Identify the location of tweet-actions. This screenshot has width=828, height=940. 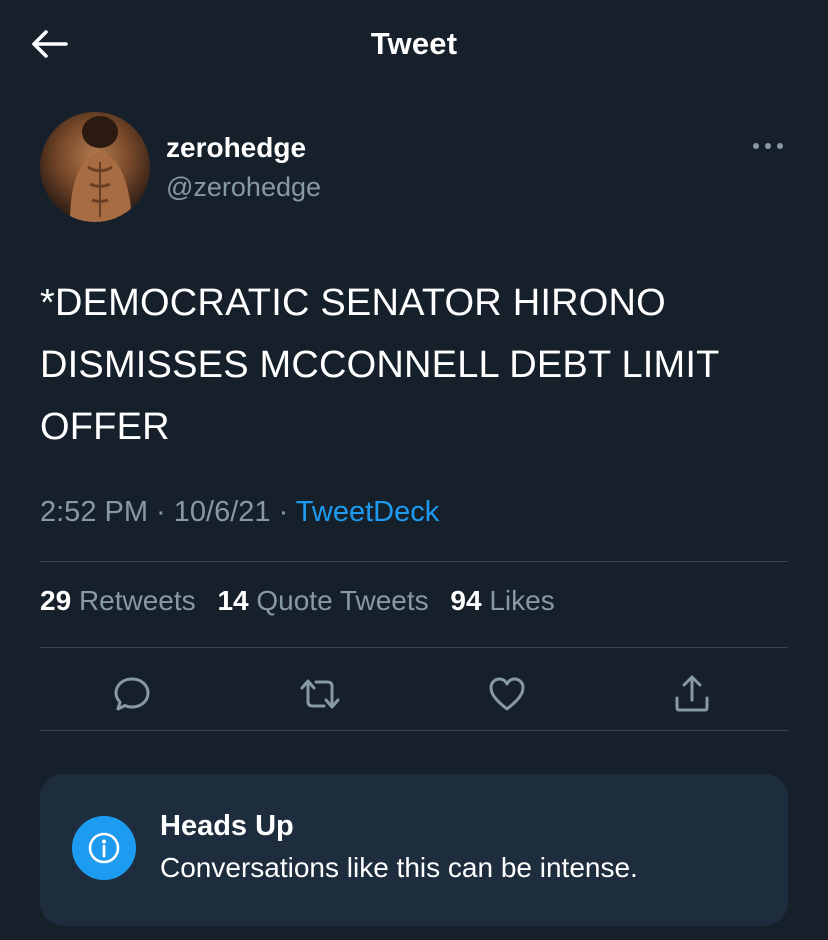
(414, 694).